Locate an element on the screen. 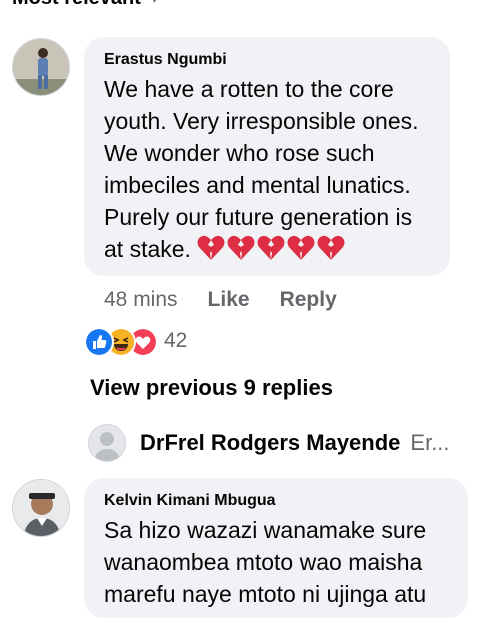 This screenshot has height=618, width=480. comment-timestamp: 48 mins is located at coordinates (141, 300).